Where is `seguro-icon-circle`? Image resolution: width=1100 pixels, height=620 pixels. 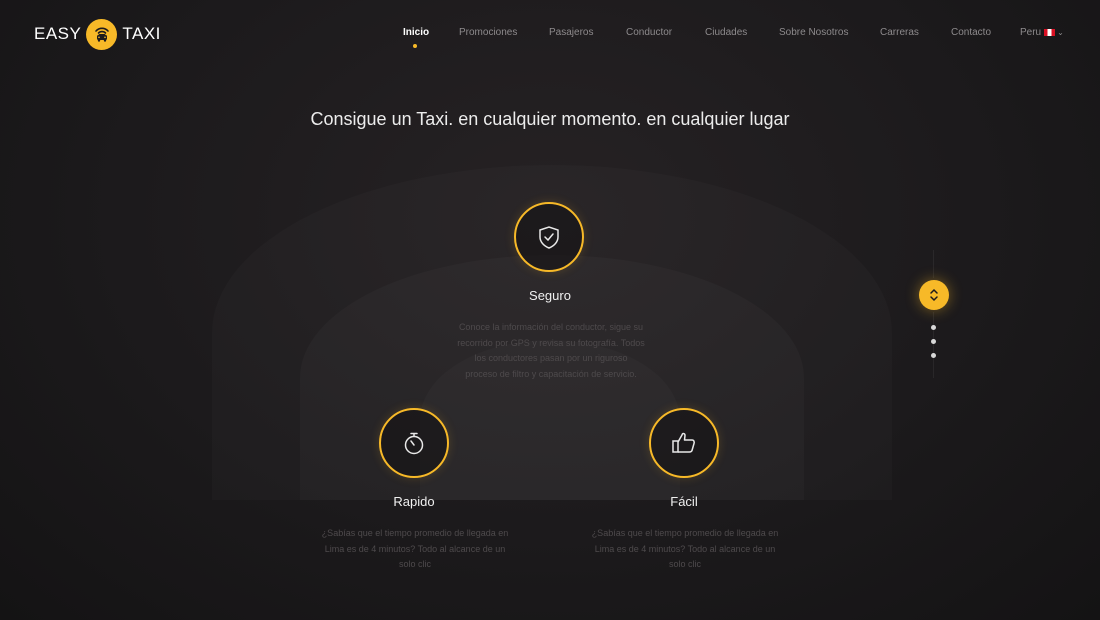
seguro-icon-circle is located at coordinates (549, 237).